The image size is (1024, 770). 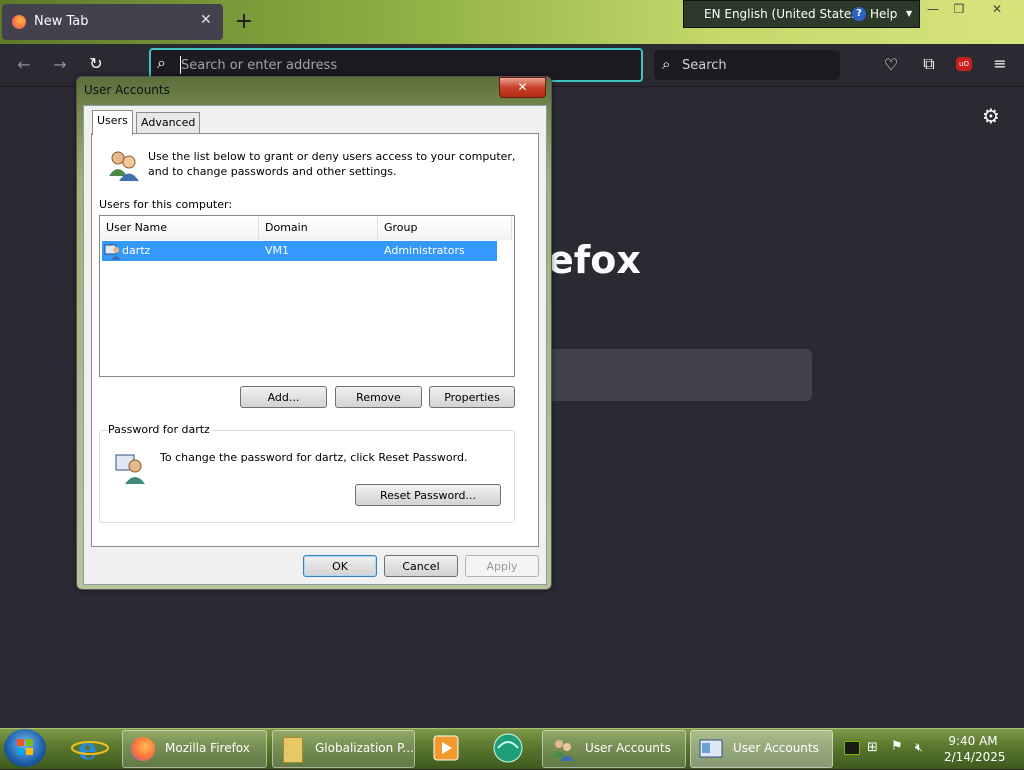 I want to click on users-label: Users for this computer:, so click(x=166, y=204).